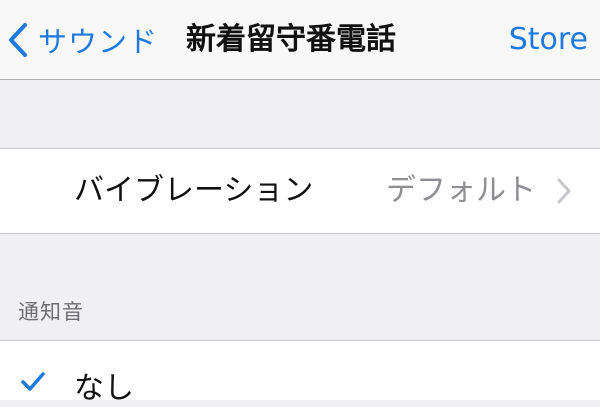 The height and width of the screenshot is (407, 600). What do you see at coordinates (51, 312) in the screenshot?
I see `section-header-tones: 通知音` at bounding box center [51, 312].